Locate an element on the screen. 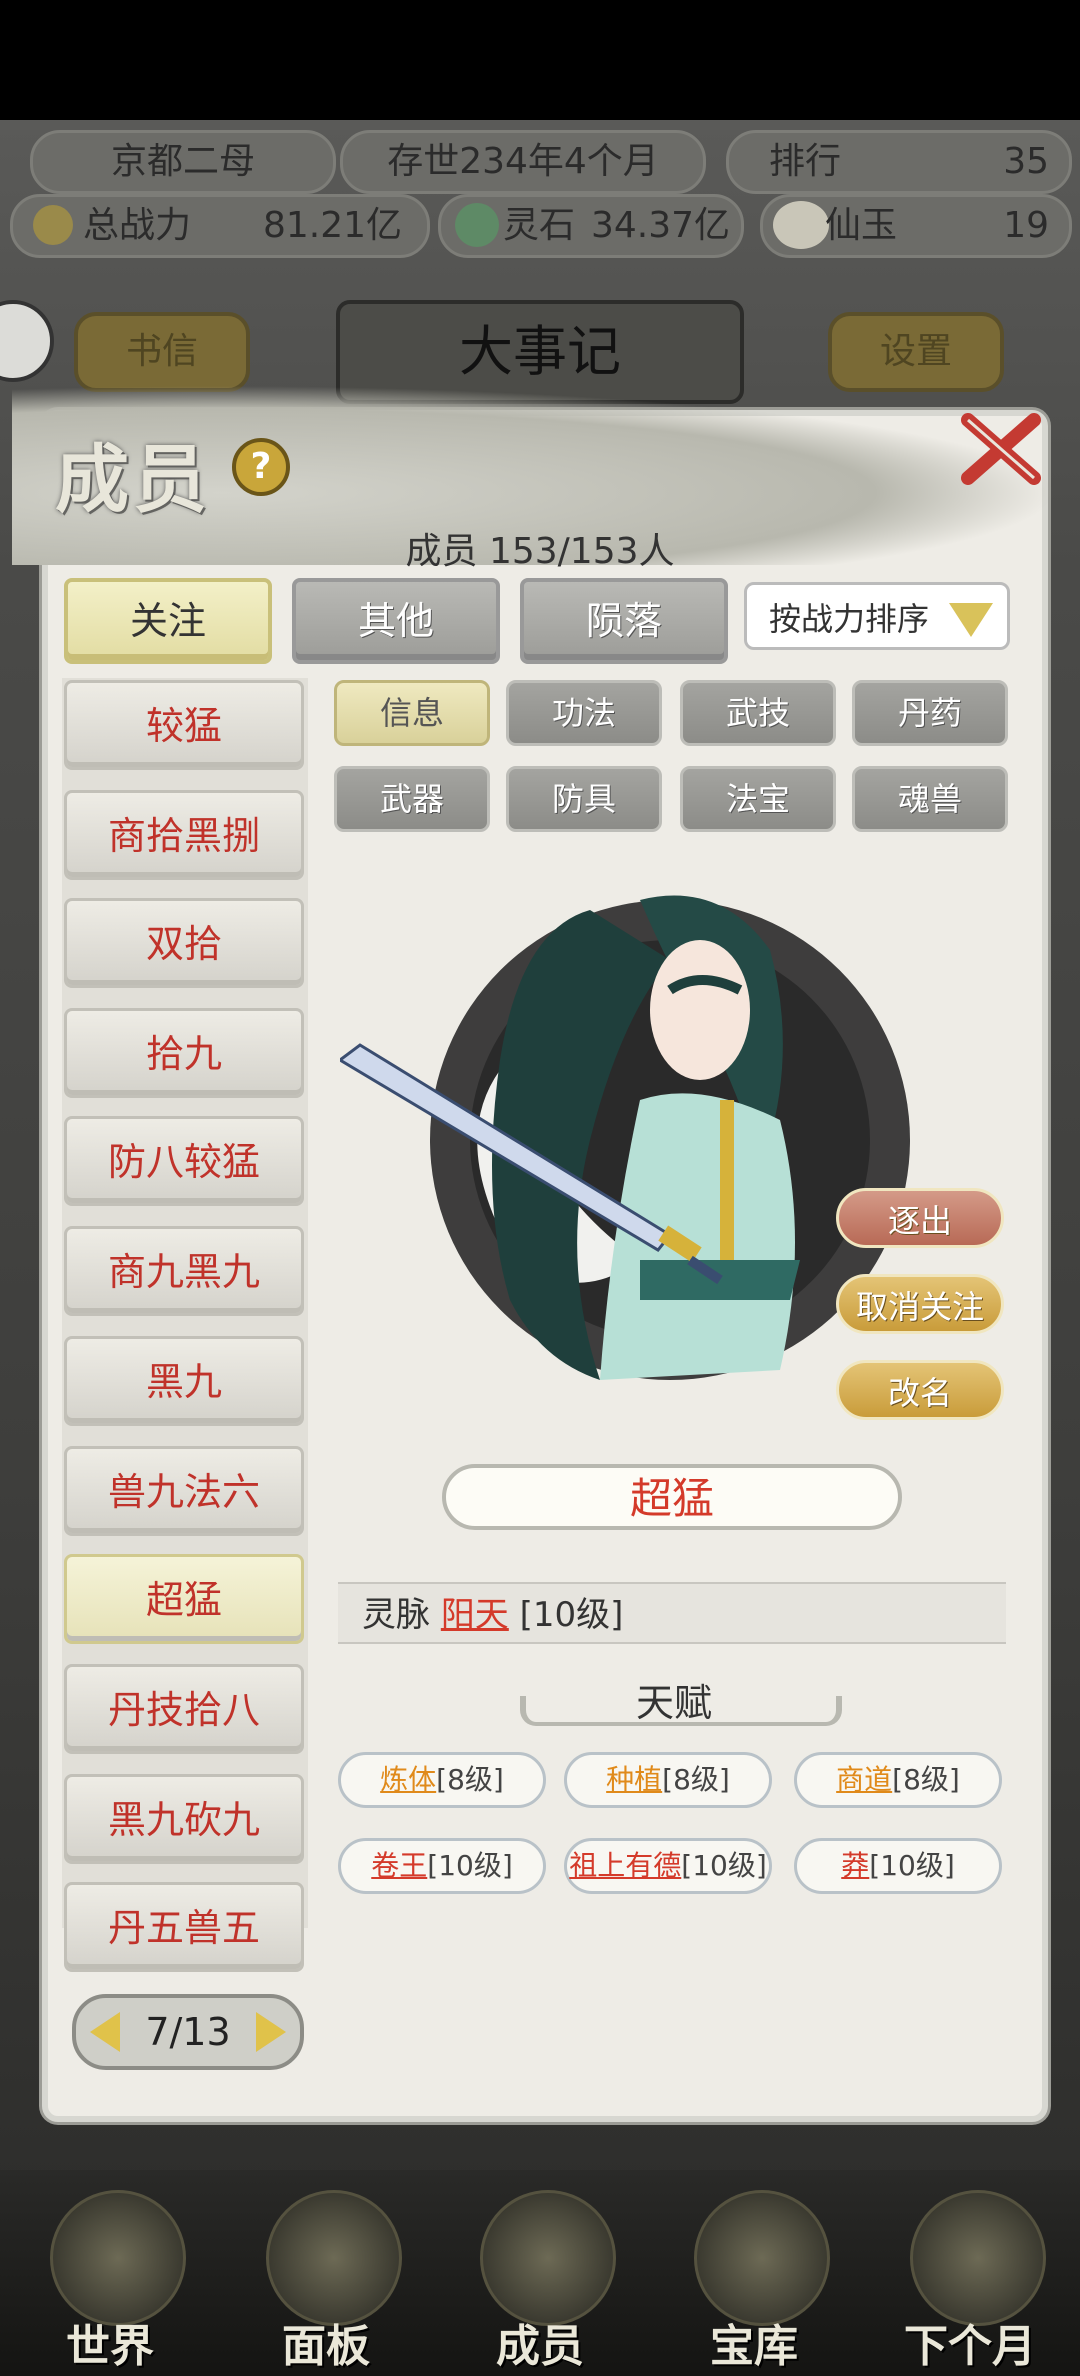  talent-pill: 炼体[8级] is located at coordinates (442, 1780).